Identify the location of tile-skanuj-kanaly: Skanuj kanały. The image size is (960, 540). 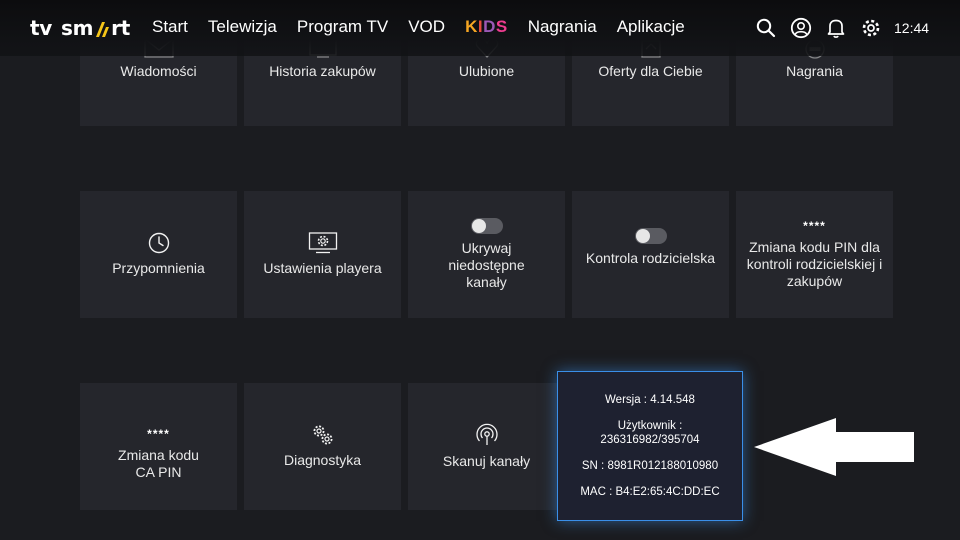
(486, 446).